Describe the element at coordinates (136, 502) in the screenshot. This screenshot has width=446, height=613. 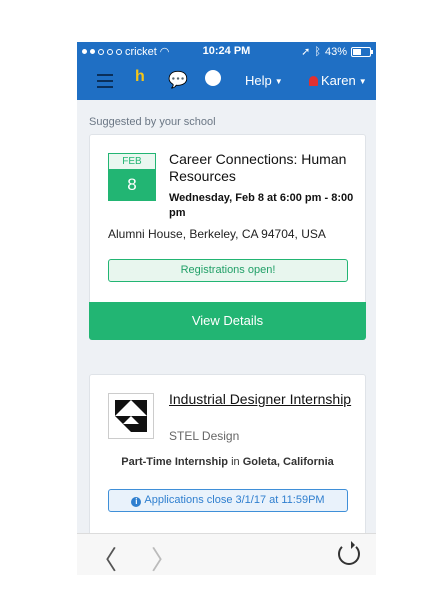
I see `info-icon: i` at that location.